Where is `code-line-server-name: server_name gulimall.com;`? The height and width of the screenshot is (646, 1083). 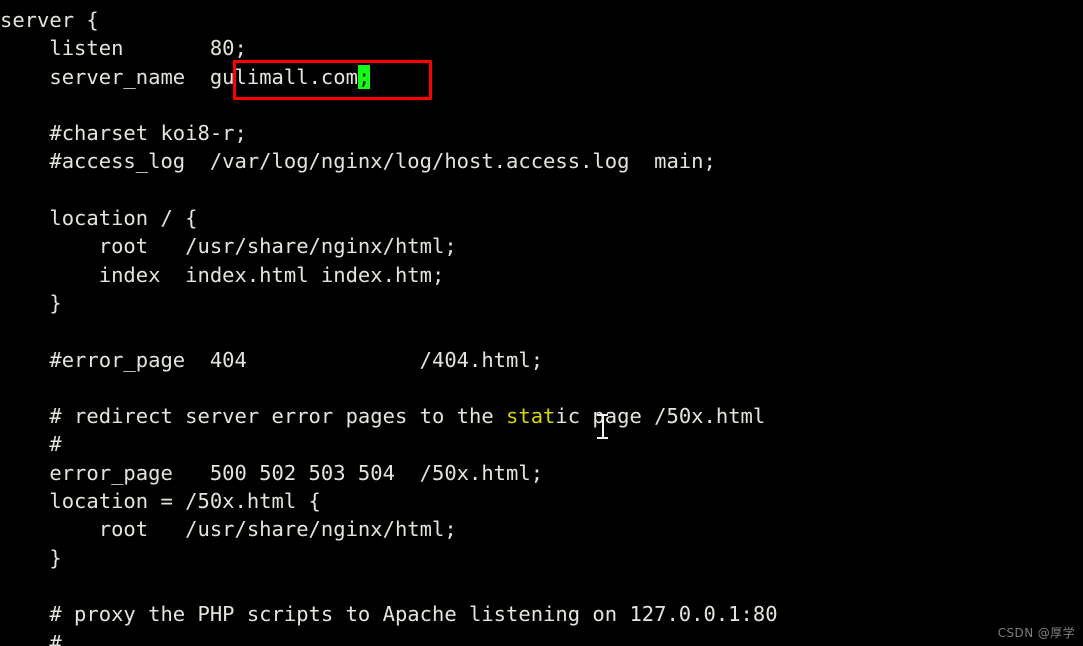 code-line-server-name: server_name gulimall.com; is located at coordinates (541, 77).